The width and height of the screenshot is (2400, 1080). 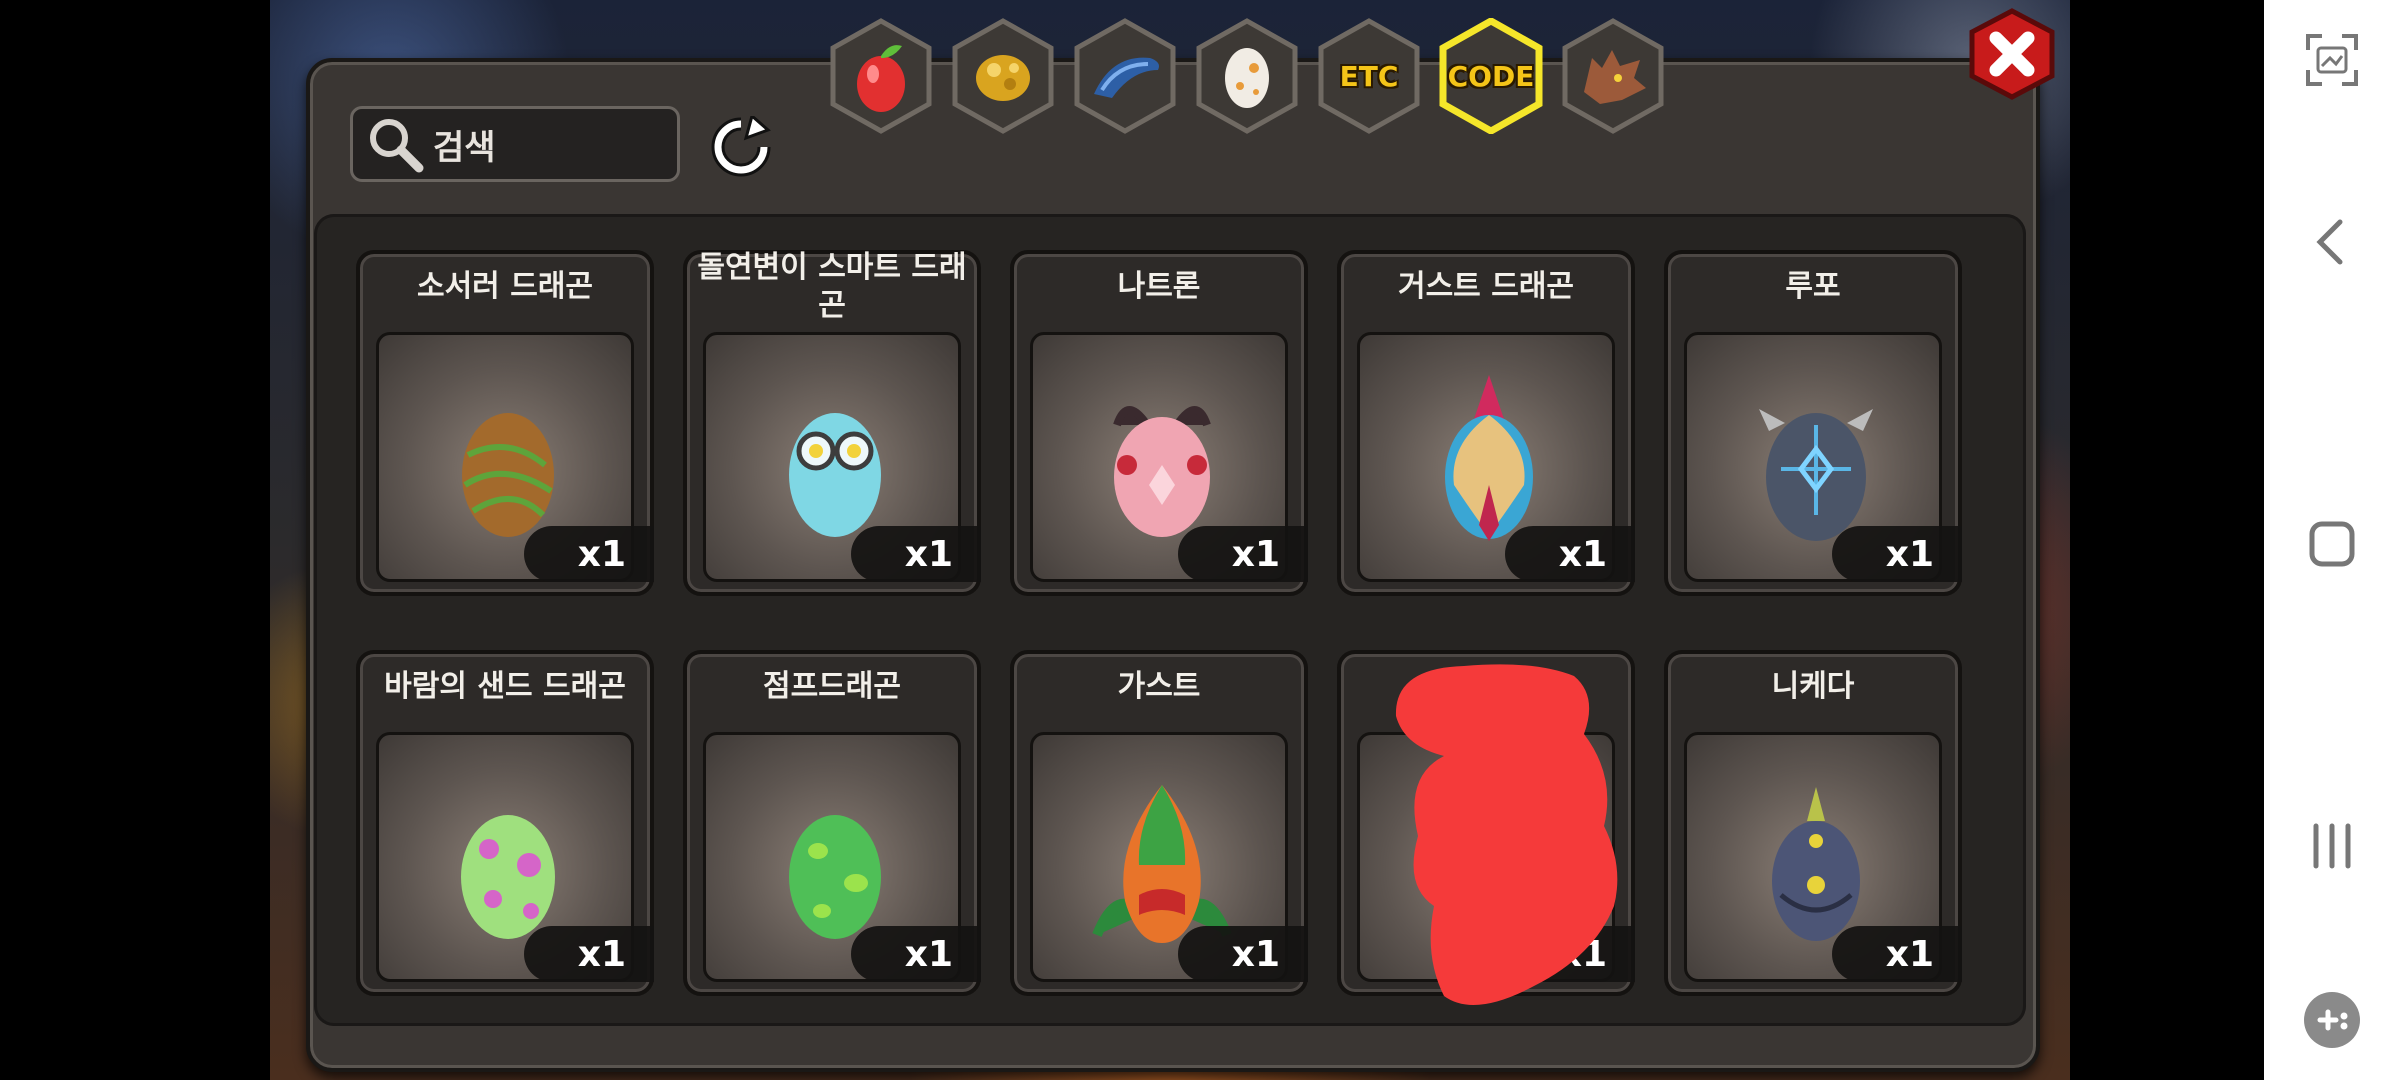 What do you see at coordinates (397, 146) in the screenshot?
I see `search-icon` at bounding box center [397, 146].